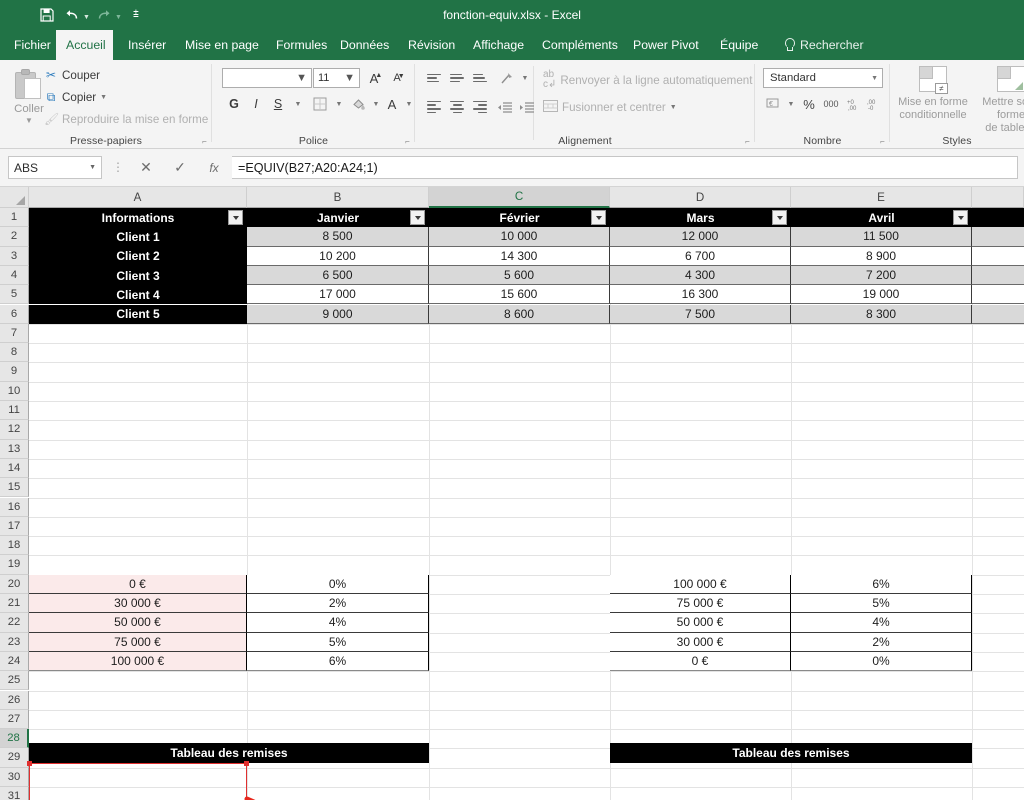  I want to click on column-header-a: A, so click(138, 197).